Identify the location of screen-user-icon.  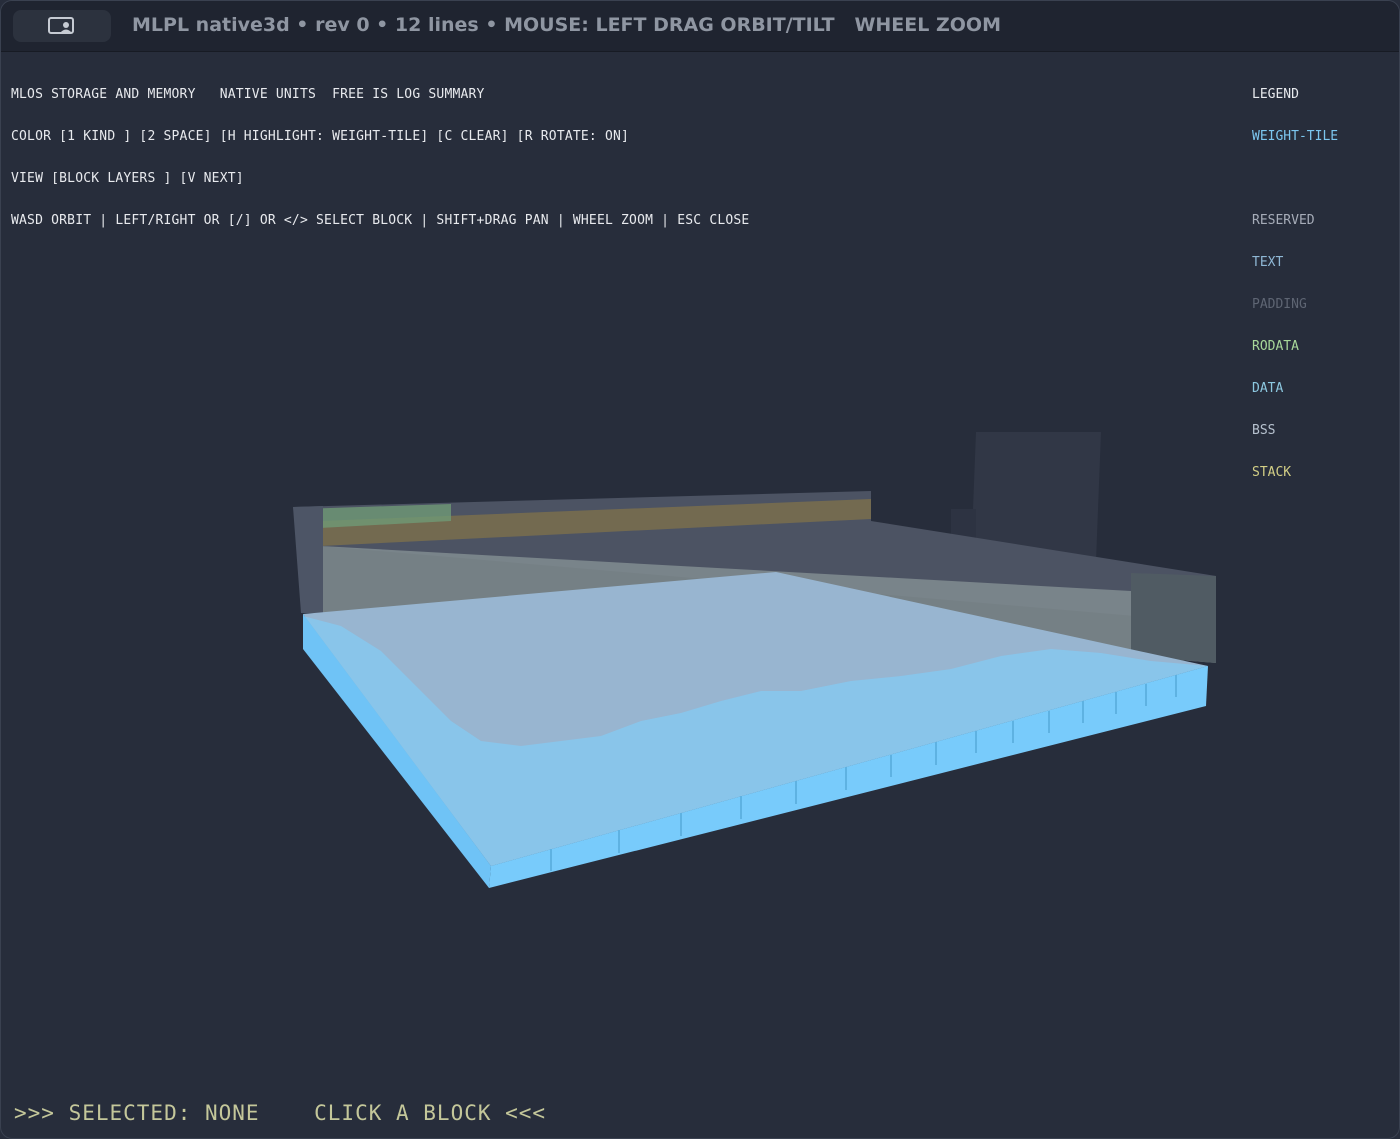
(61, 25).